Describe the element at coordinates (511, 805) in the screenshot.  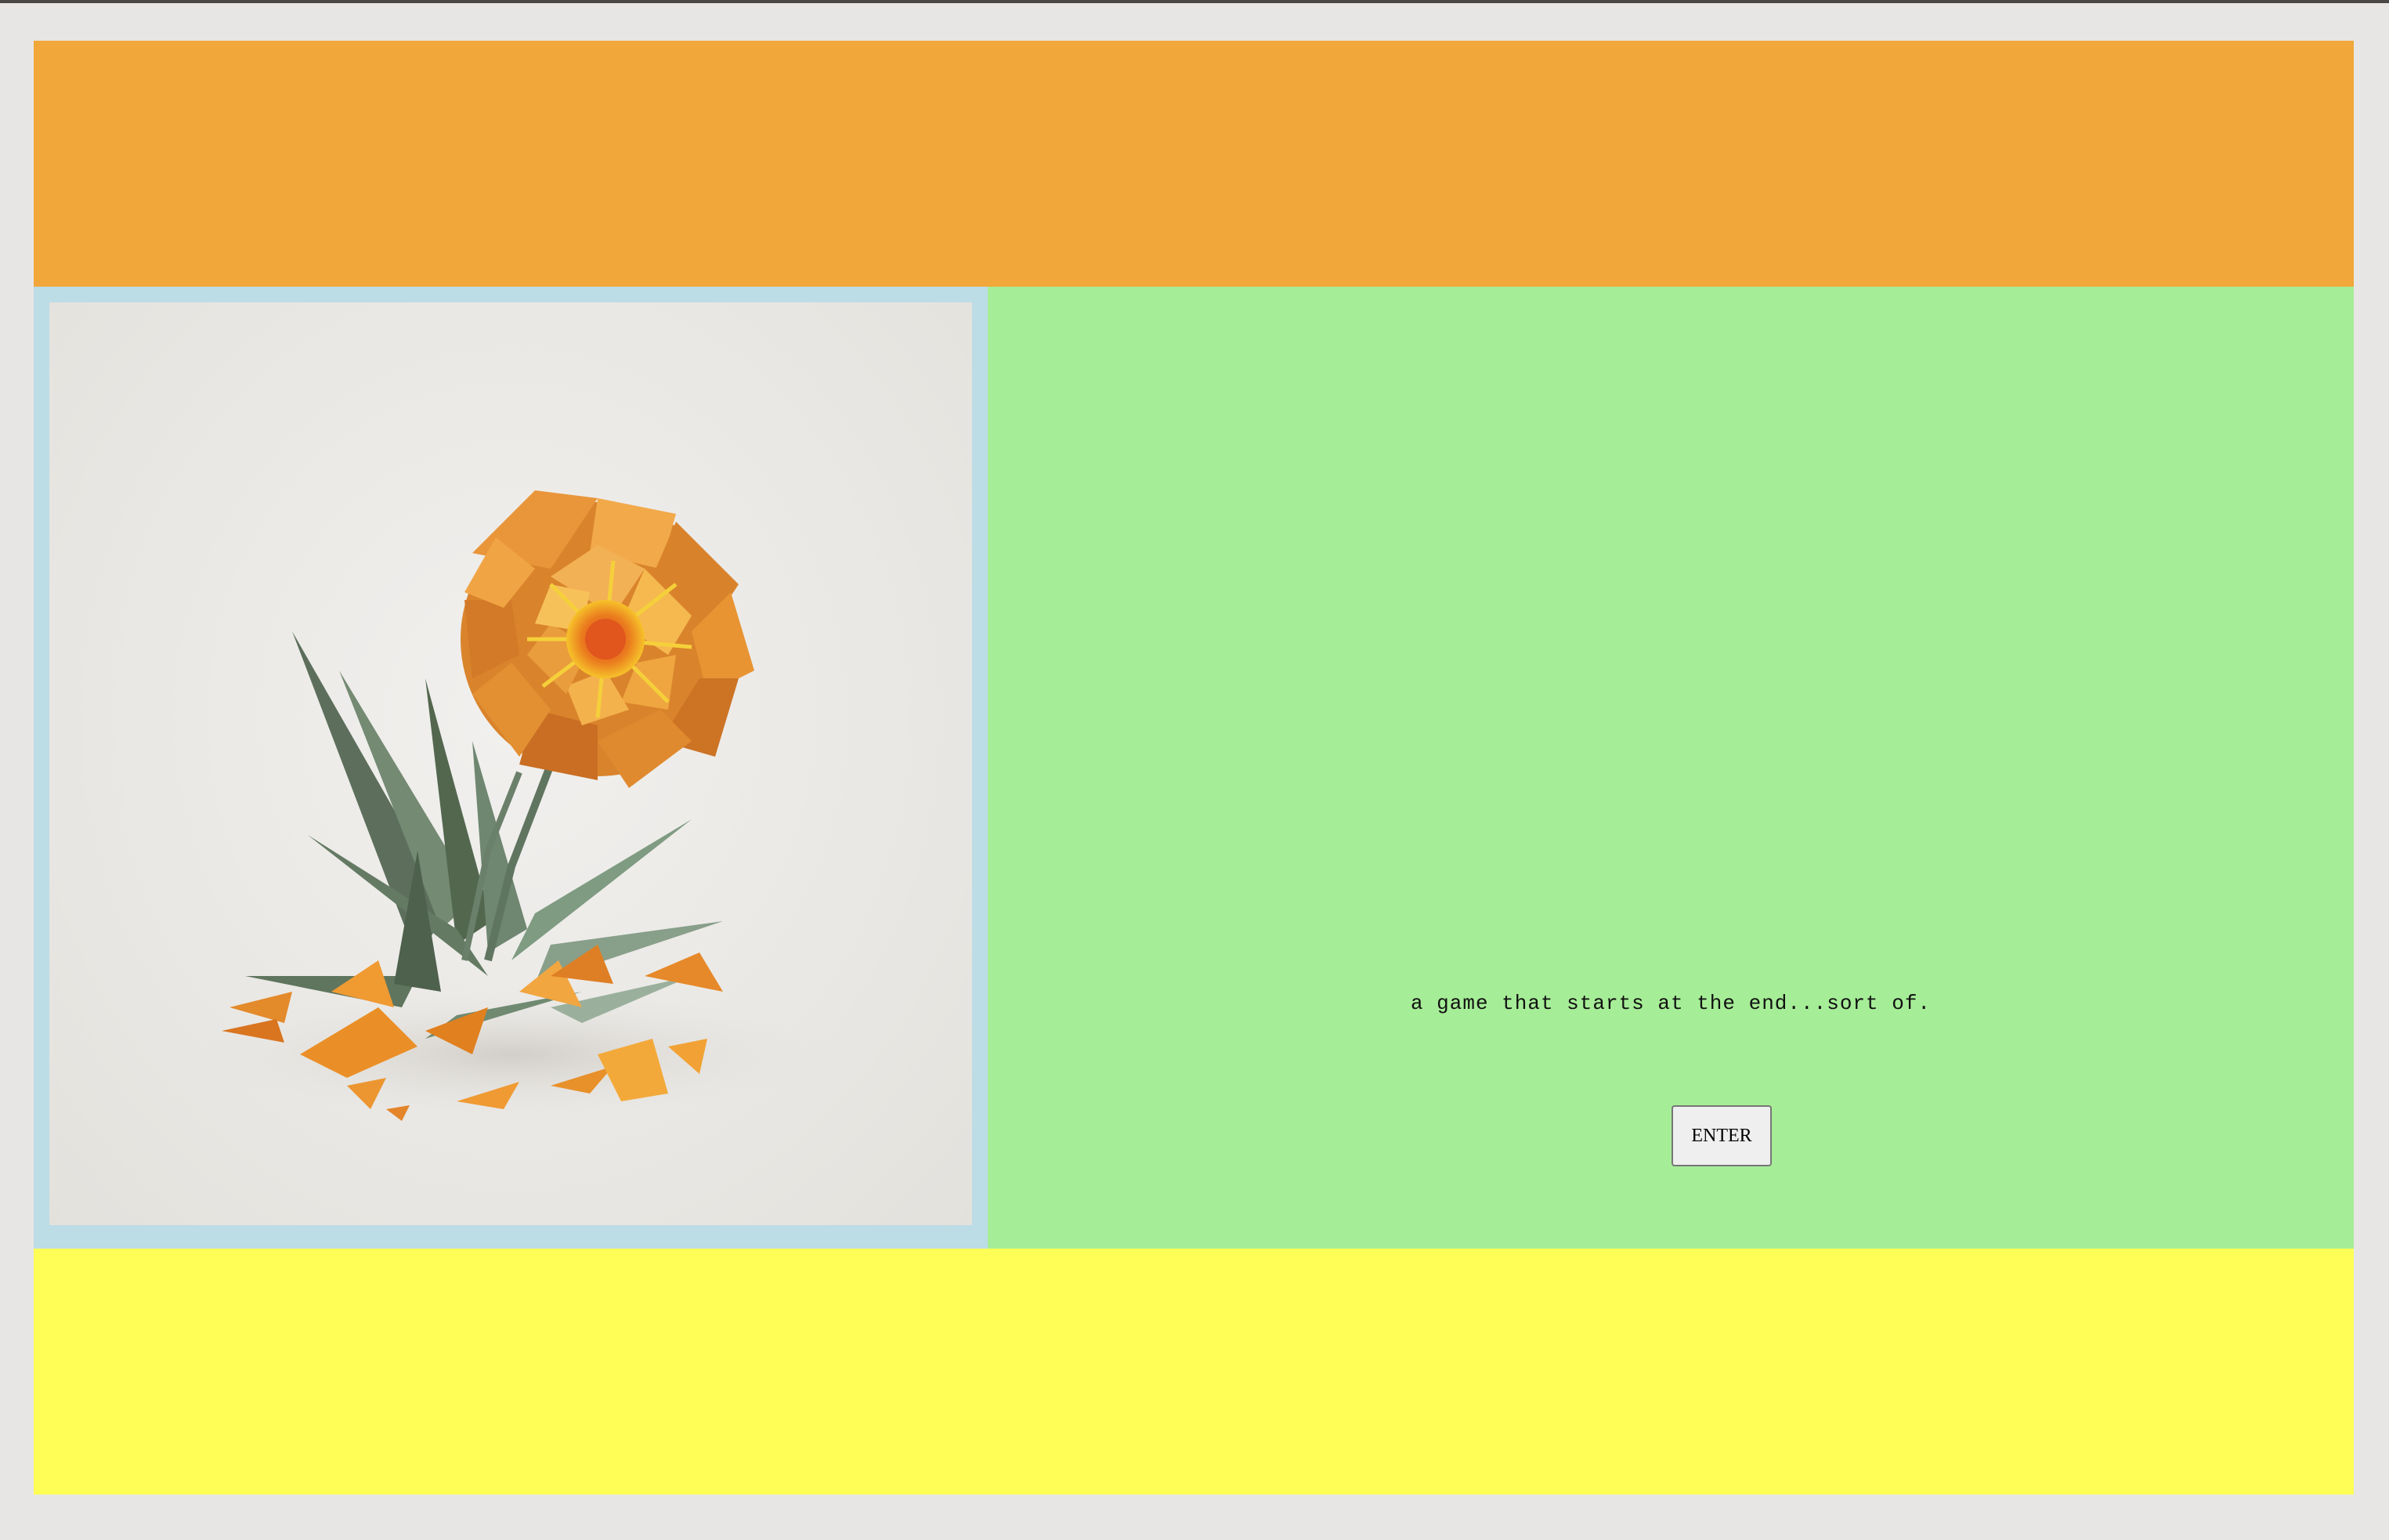
I see `origami-marigold-icon` at that location.